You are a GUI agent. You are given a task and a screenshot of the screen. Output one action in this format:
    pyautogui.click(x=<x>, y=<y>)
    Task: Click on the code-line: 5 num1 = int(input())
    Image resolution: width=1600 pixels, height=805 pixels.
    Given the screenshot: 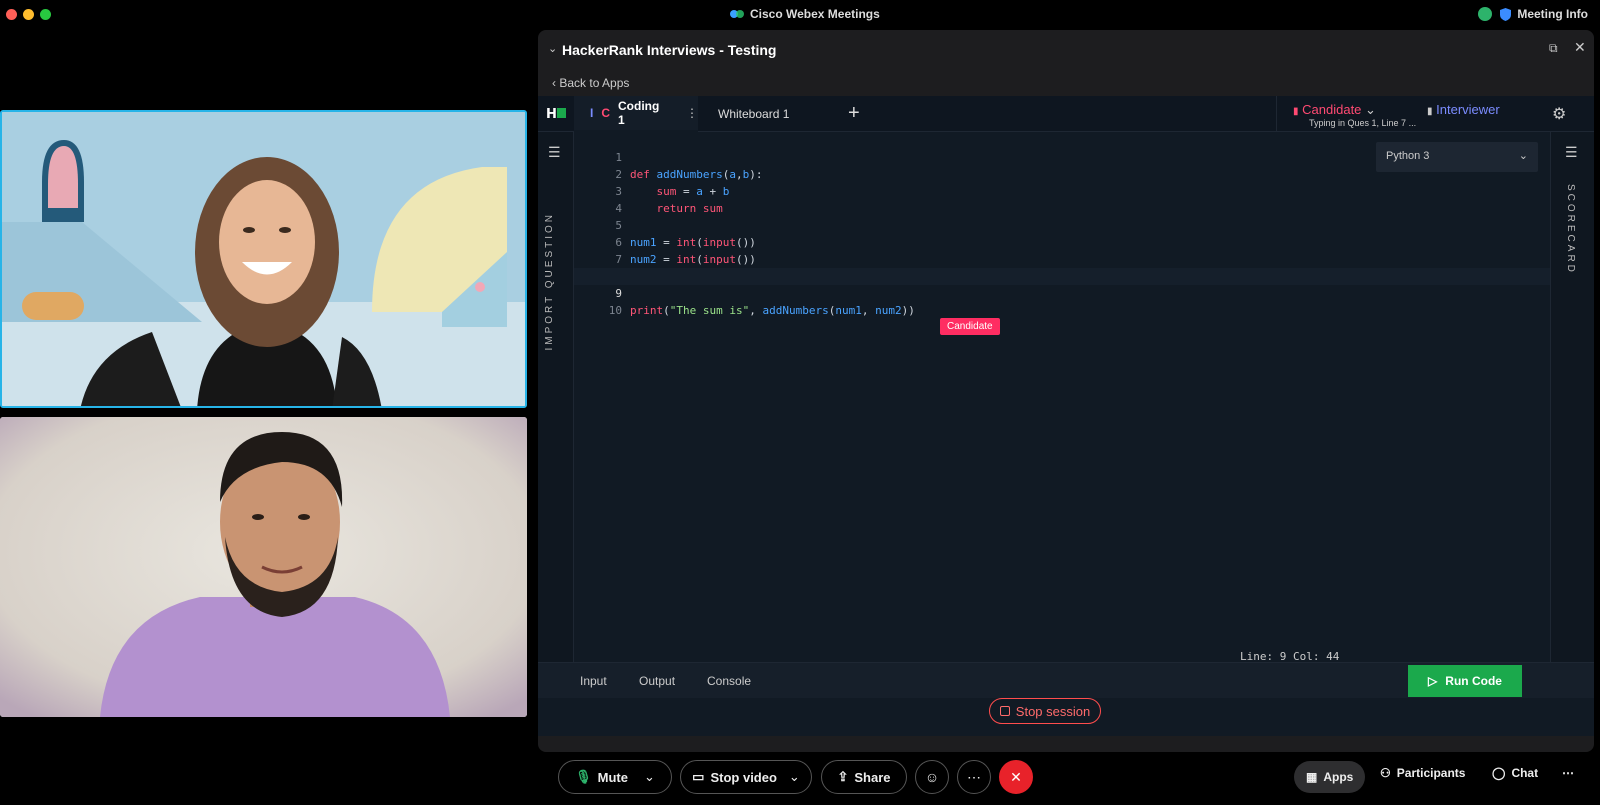 What is the action you would take?
    pyautogui.click(x=1062, y=224)
    